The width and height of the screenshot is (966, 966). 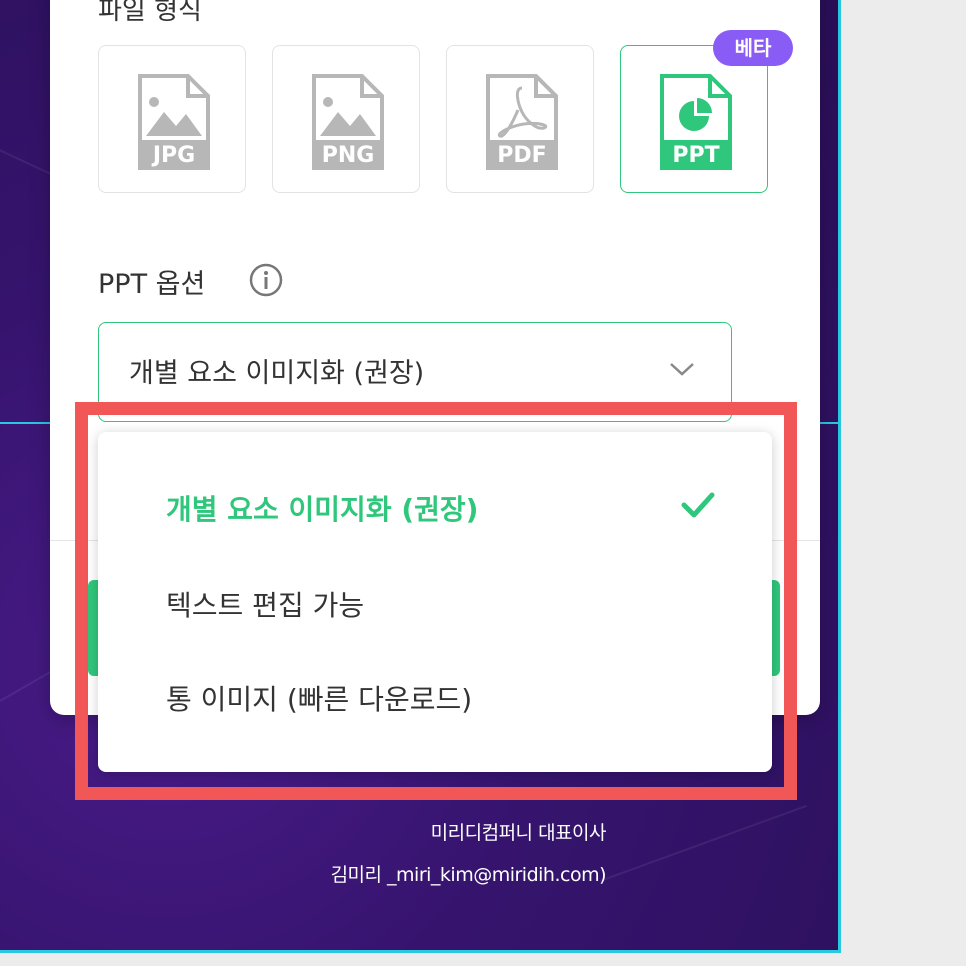 I want to click on png-file-icon: PNG, so click(x=348, y=122).